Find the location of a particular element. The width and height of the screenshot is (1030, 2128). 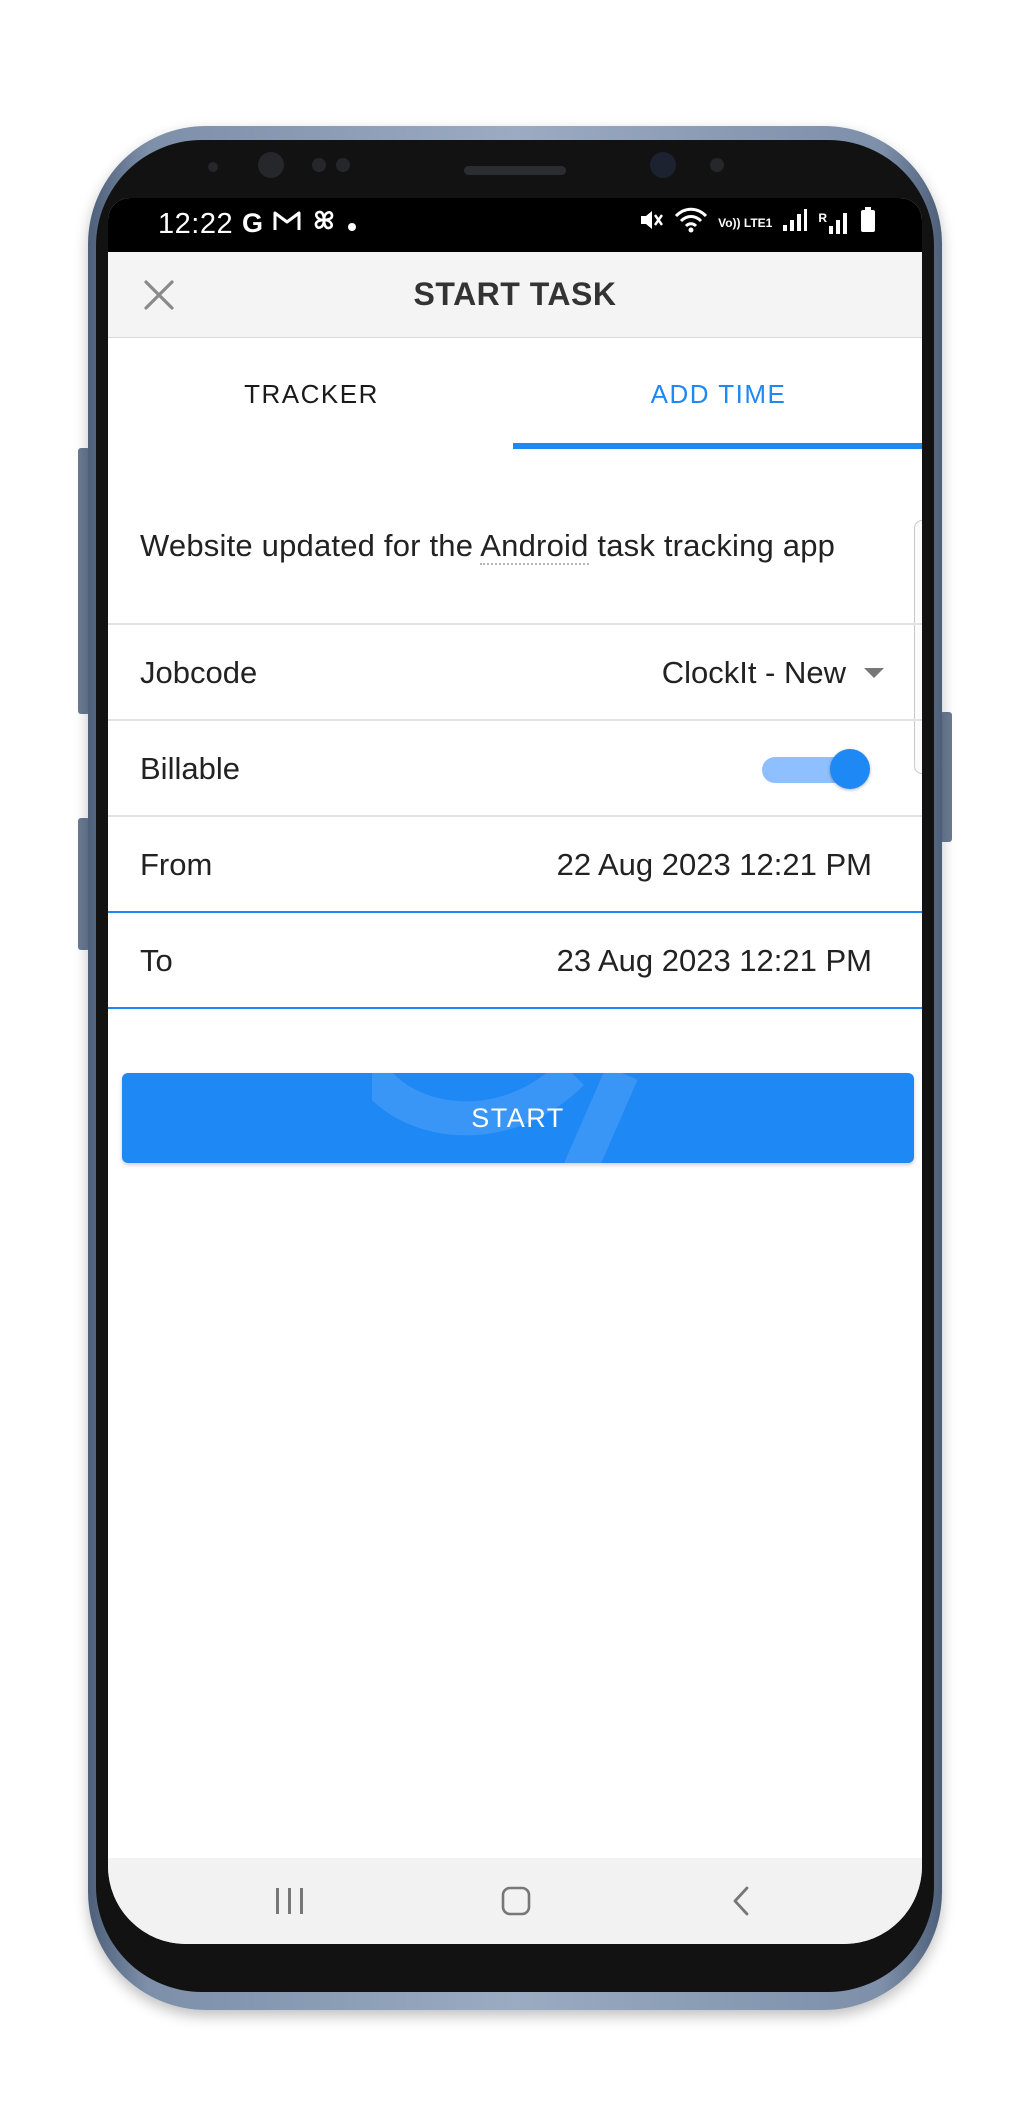

to-value: 23 Aug 2023 12:21 PM is located at coordinates (714, 960).